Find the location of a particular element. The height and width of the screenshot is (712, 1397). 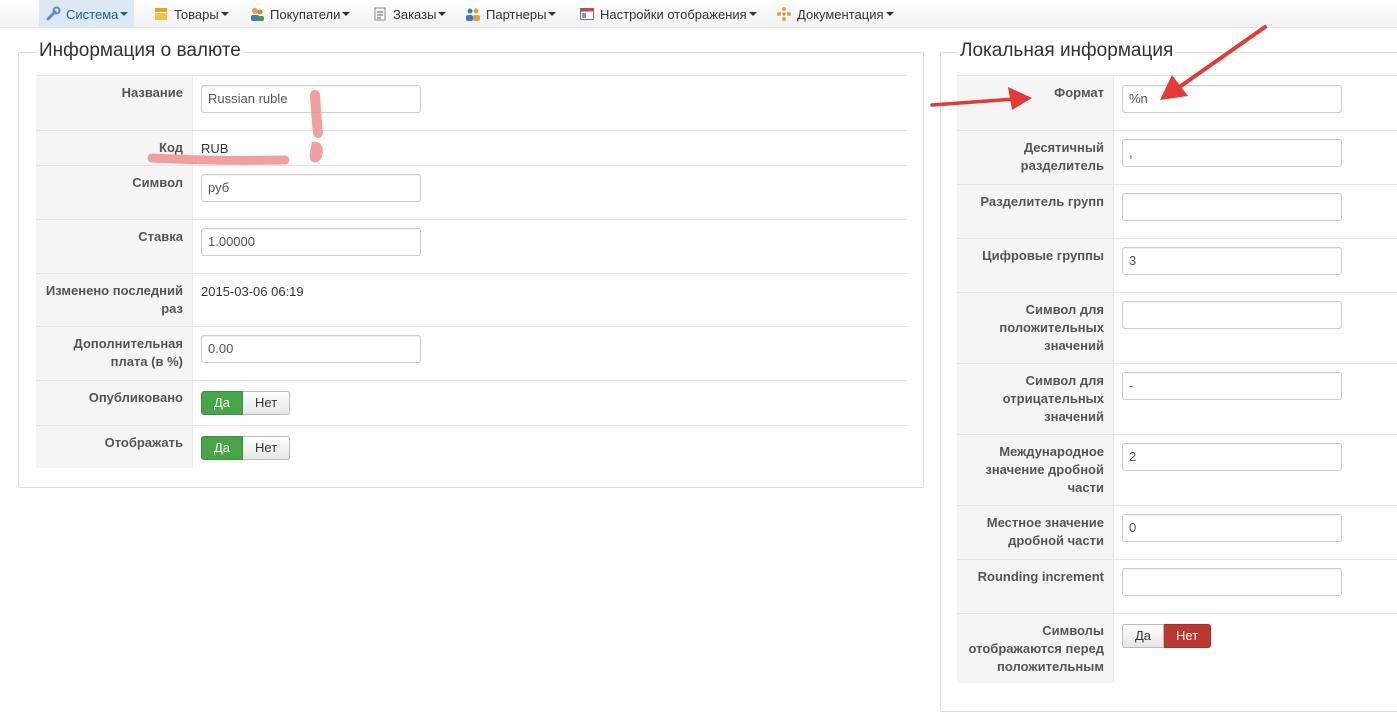

published-label: Опубликовано is located at coordinates (114, 403).